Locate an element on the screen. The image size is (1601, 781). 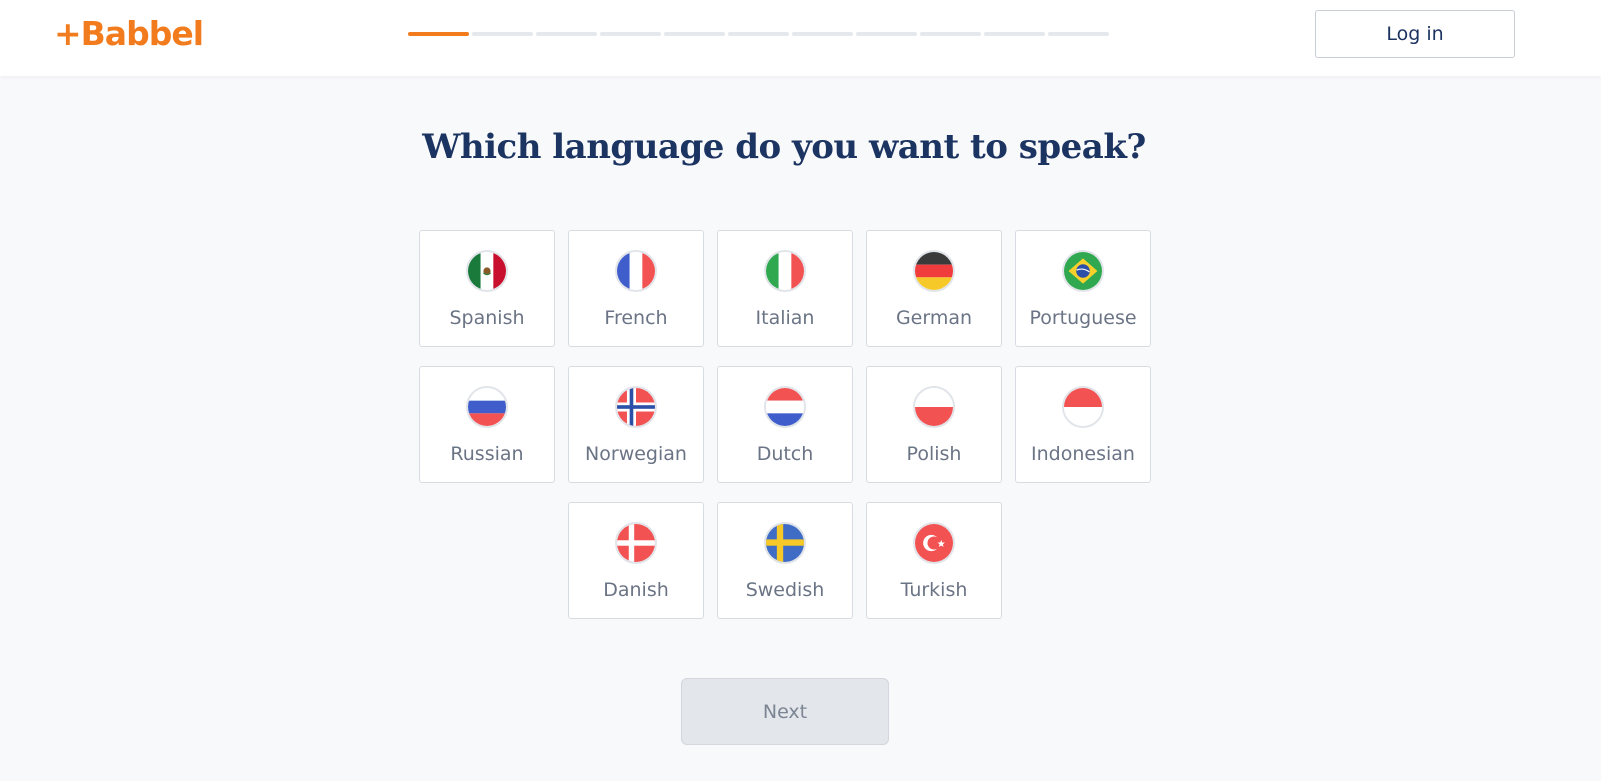
indonesia-flag-icon is located at coordinates (1083, 407).